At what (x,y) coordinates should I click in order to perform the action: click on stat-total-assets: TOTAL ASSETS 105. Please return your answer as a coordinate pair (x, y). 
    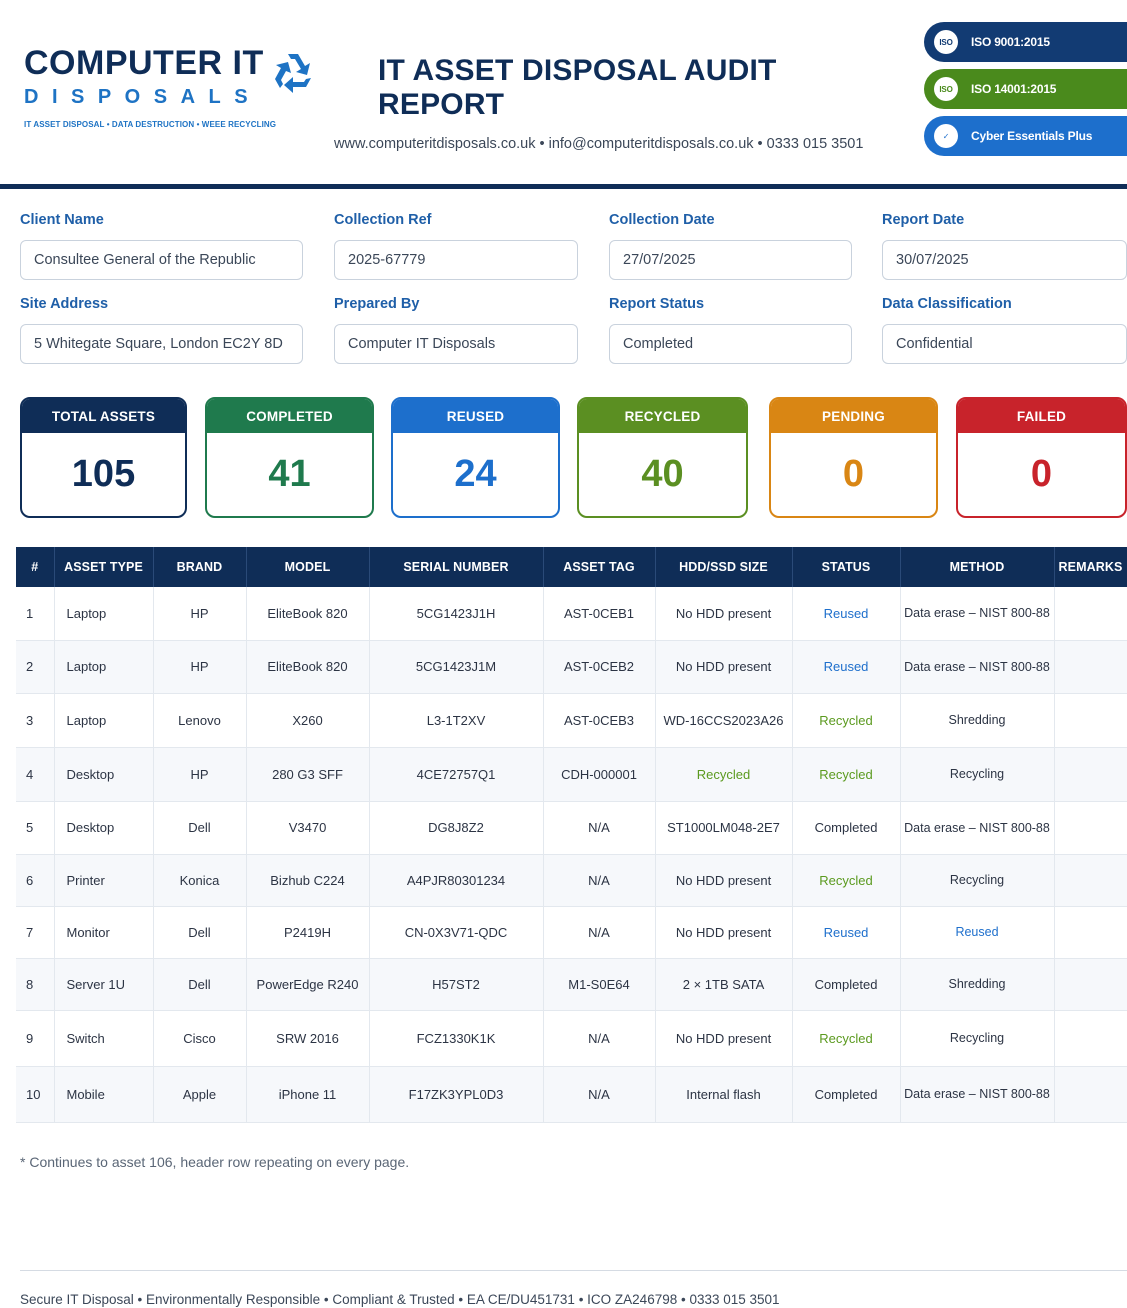
    Looking at the image, I should click on (103, 457).